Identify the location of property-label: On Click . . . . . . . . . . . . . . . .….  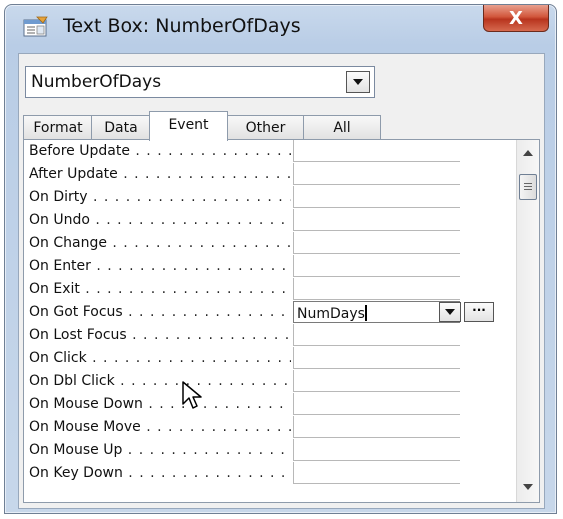
(160, 359).